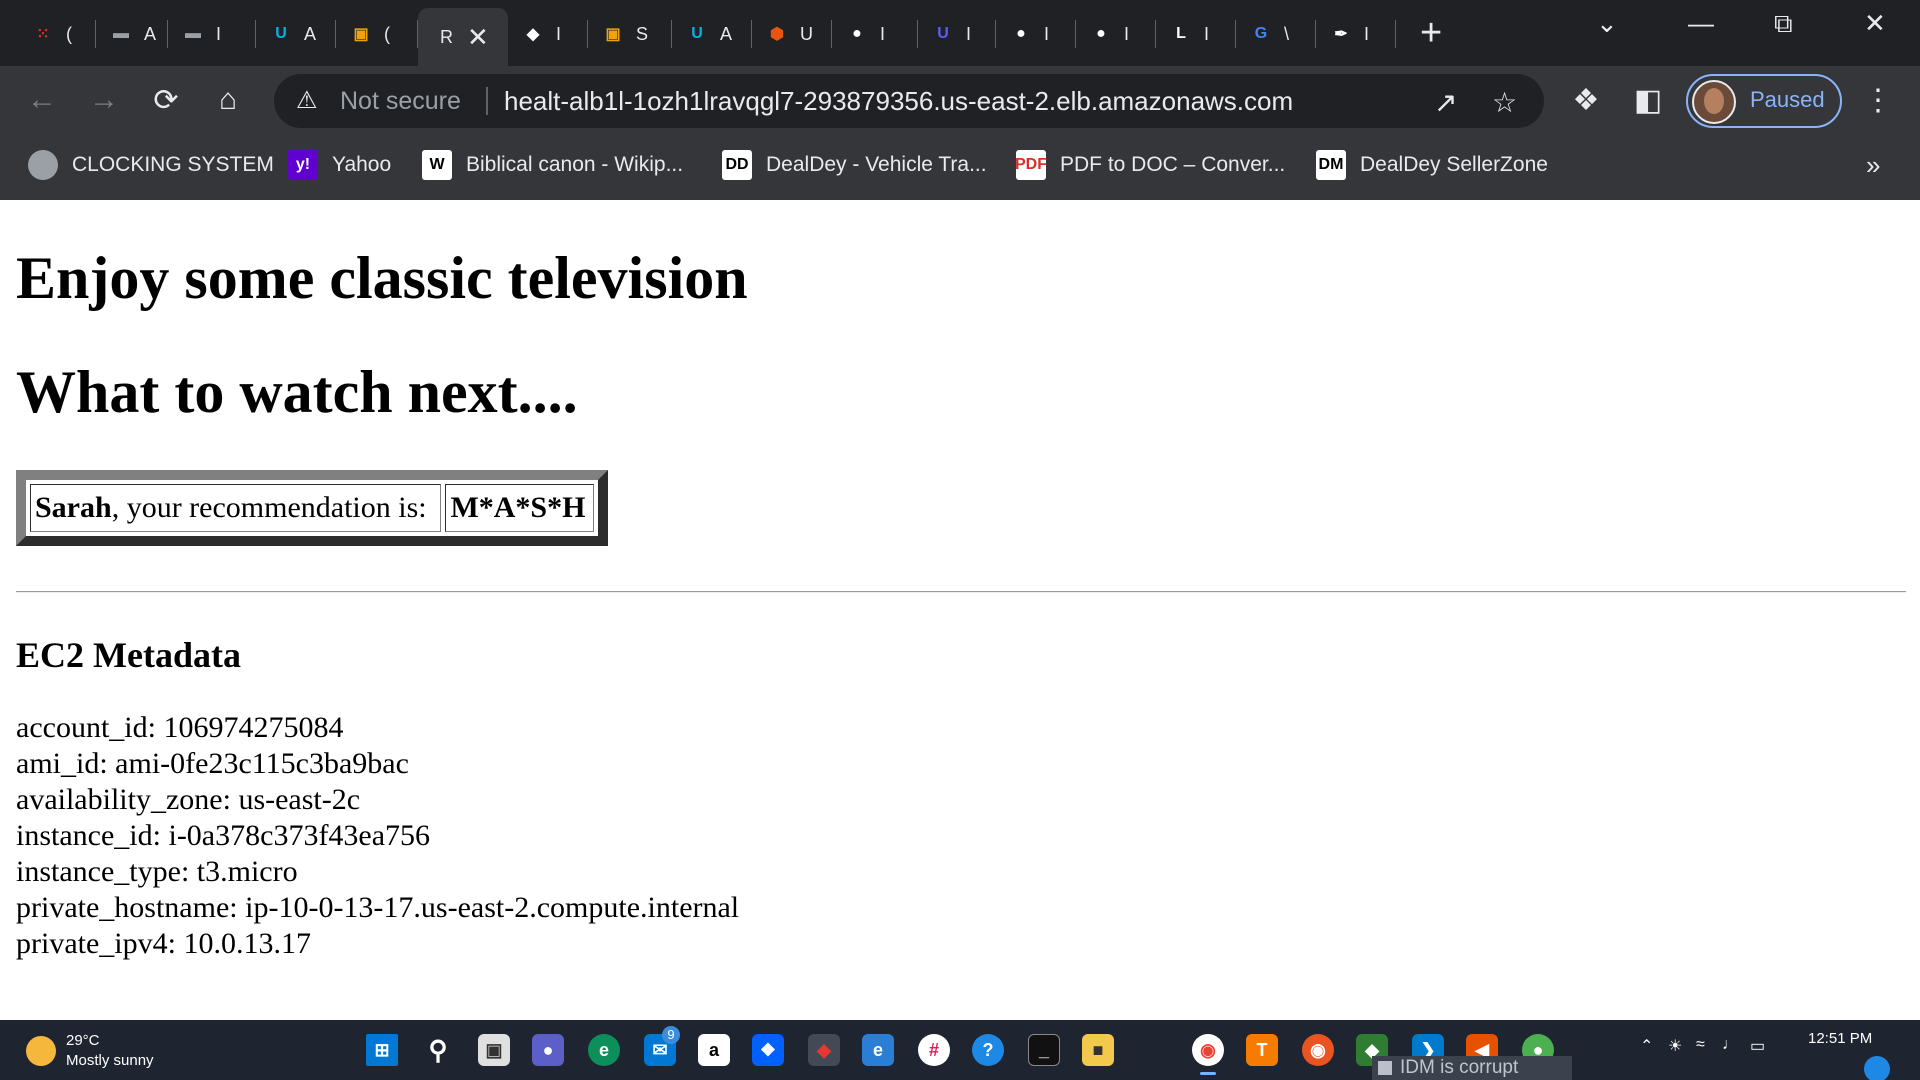 The image size is (1920, 1080). What do you see at coordinates (824, 1050) in the screenshot?
I see `shield-app-icon: ◆` at bounding box center [824, 1050].